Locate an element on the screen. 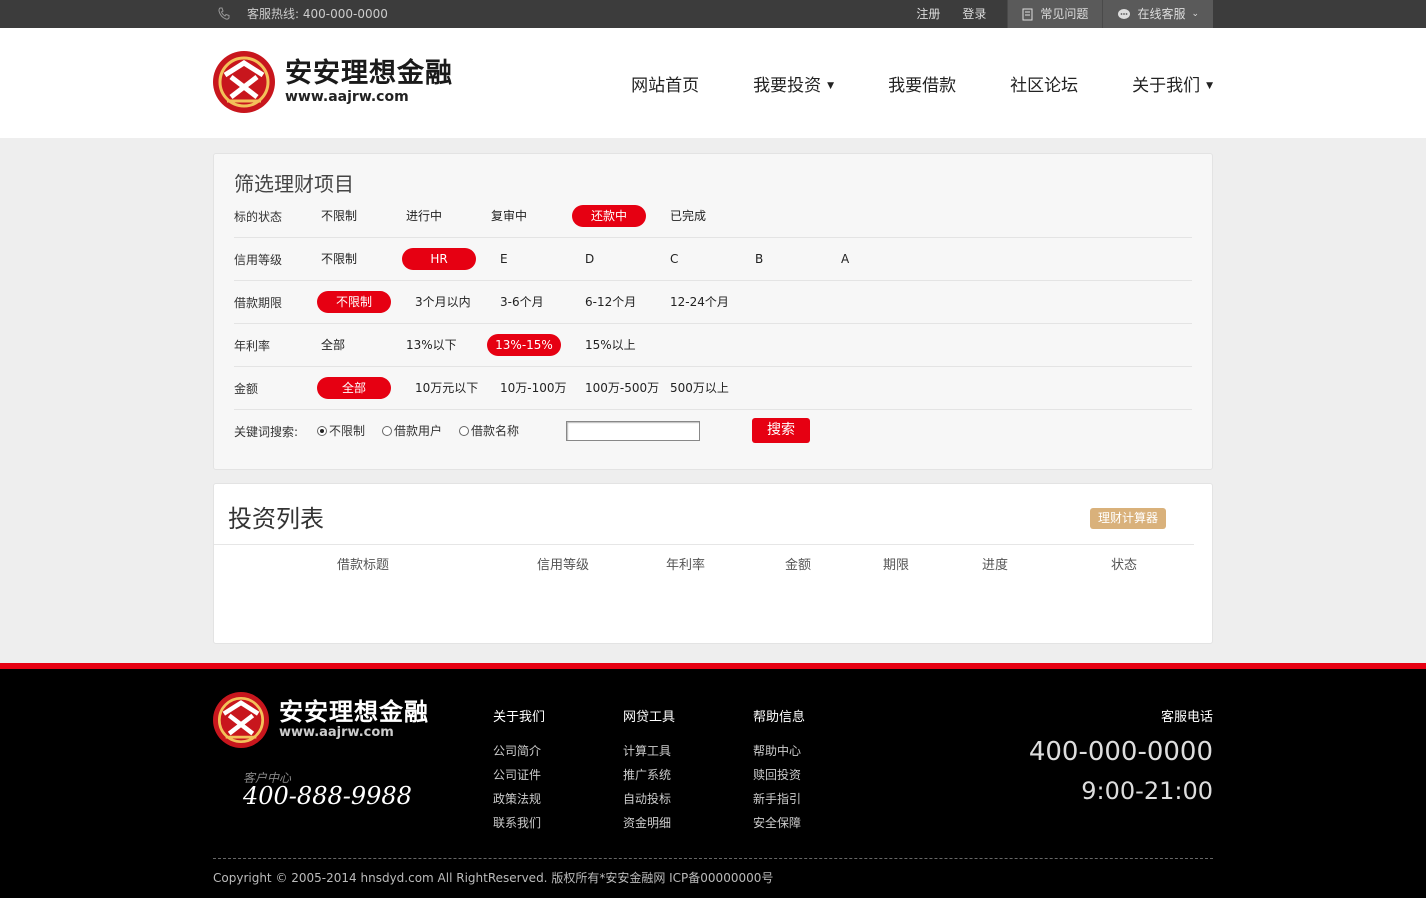  nav-about: 关于我们 ▼ is located at coordinates (1172, 83).